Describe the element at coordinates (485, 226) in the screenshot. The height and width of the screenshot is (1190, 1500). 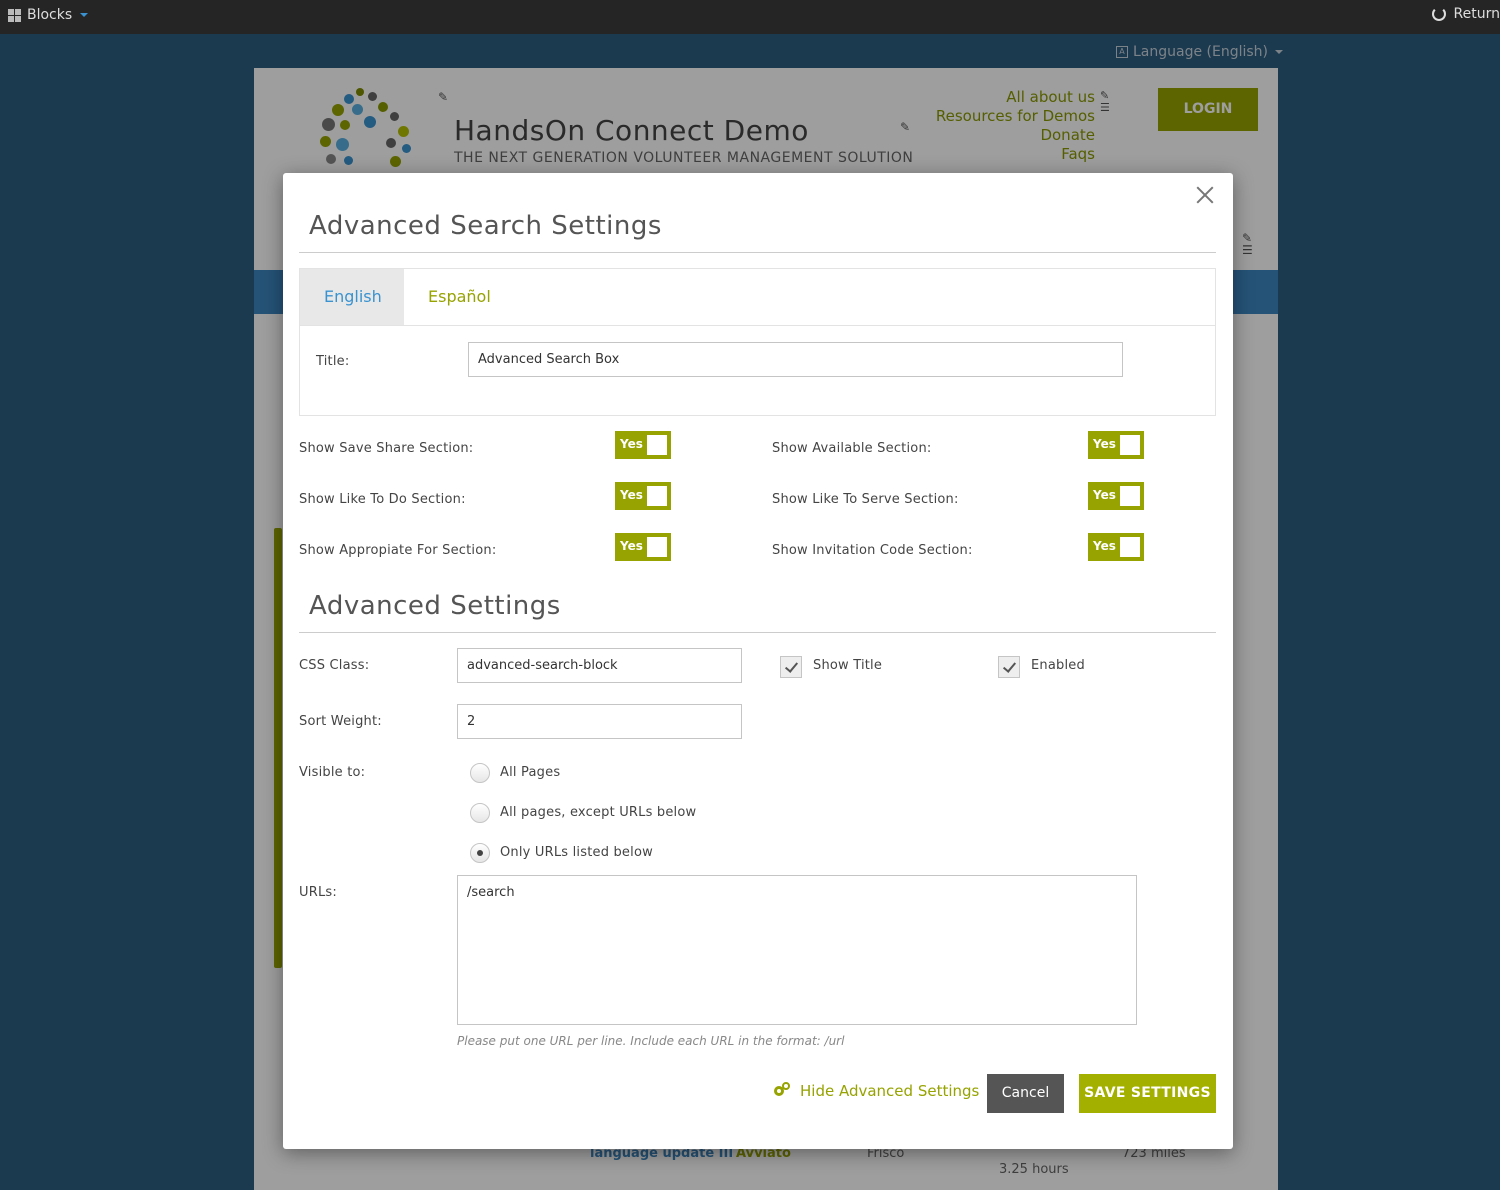
I see `modal-title: Advanced Search Settings` at that location.